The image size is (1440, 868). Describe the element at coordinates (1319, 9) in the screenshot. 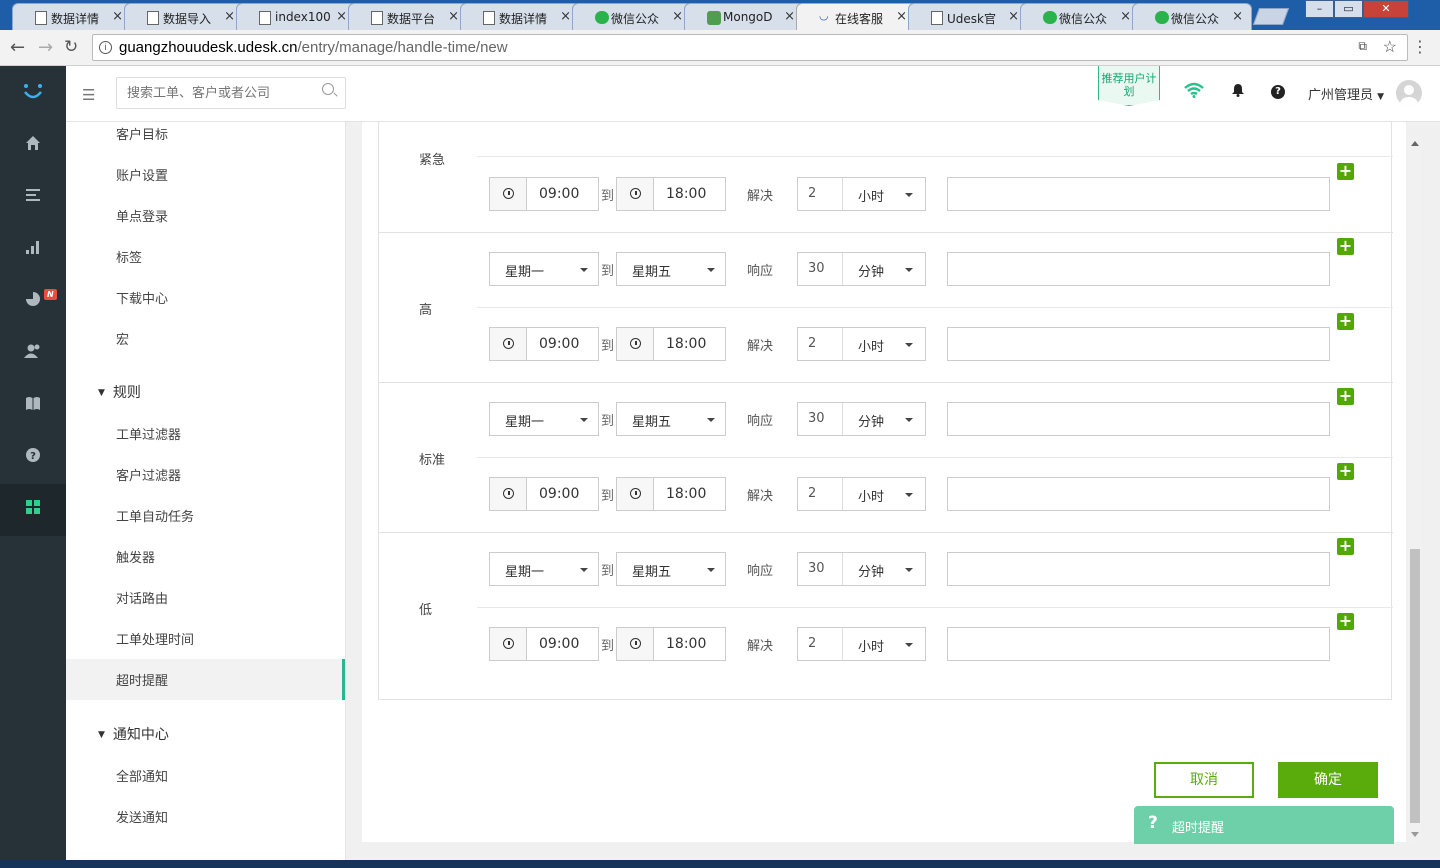

I see `minimize-icon: –` at that location.